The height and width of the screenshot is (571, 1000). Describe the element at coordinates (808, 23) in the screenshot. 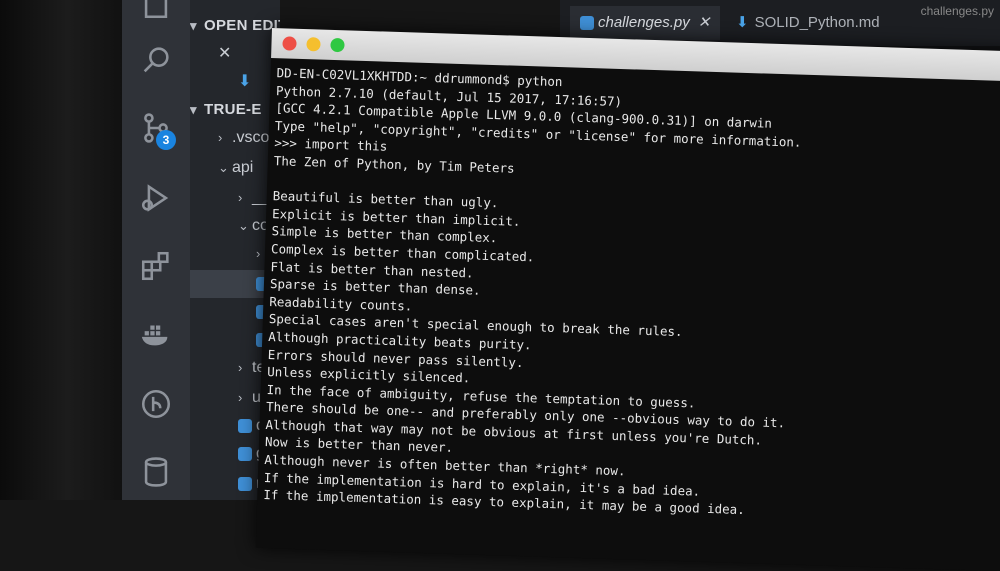

I see `tab-solid-python-md: ⬇ SOLID_Python.md` at that location.